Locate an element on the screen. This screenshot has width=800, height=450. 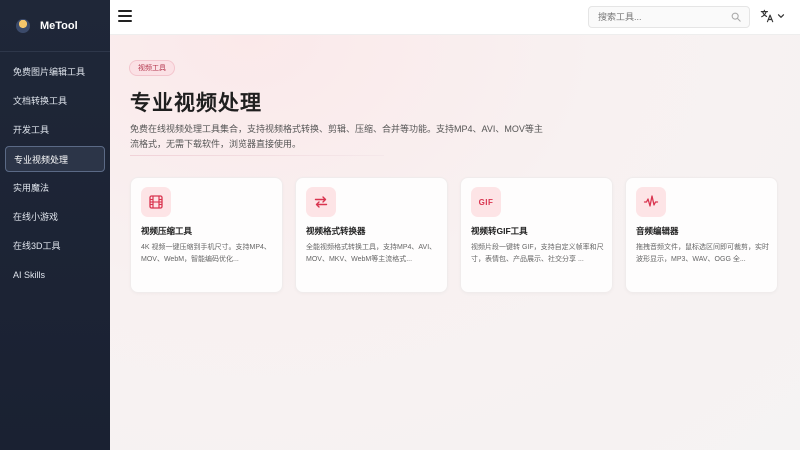
sidebar-item-image-tools: 免费图片编辑工具 is located at coordinates (55, 72).